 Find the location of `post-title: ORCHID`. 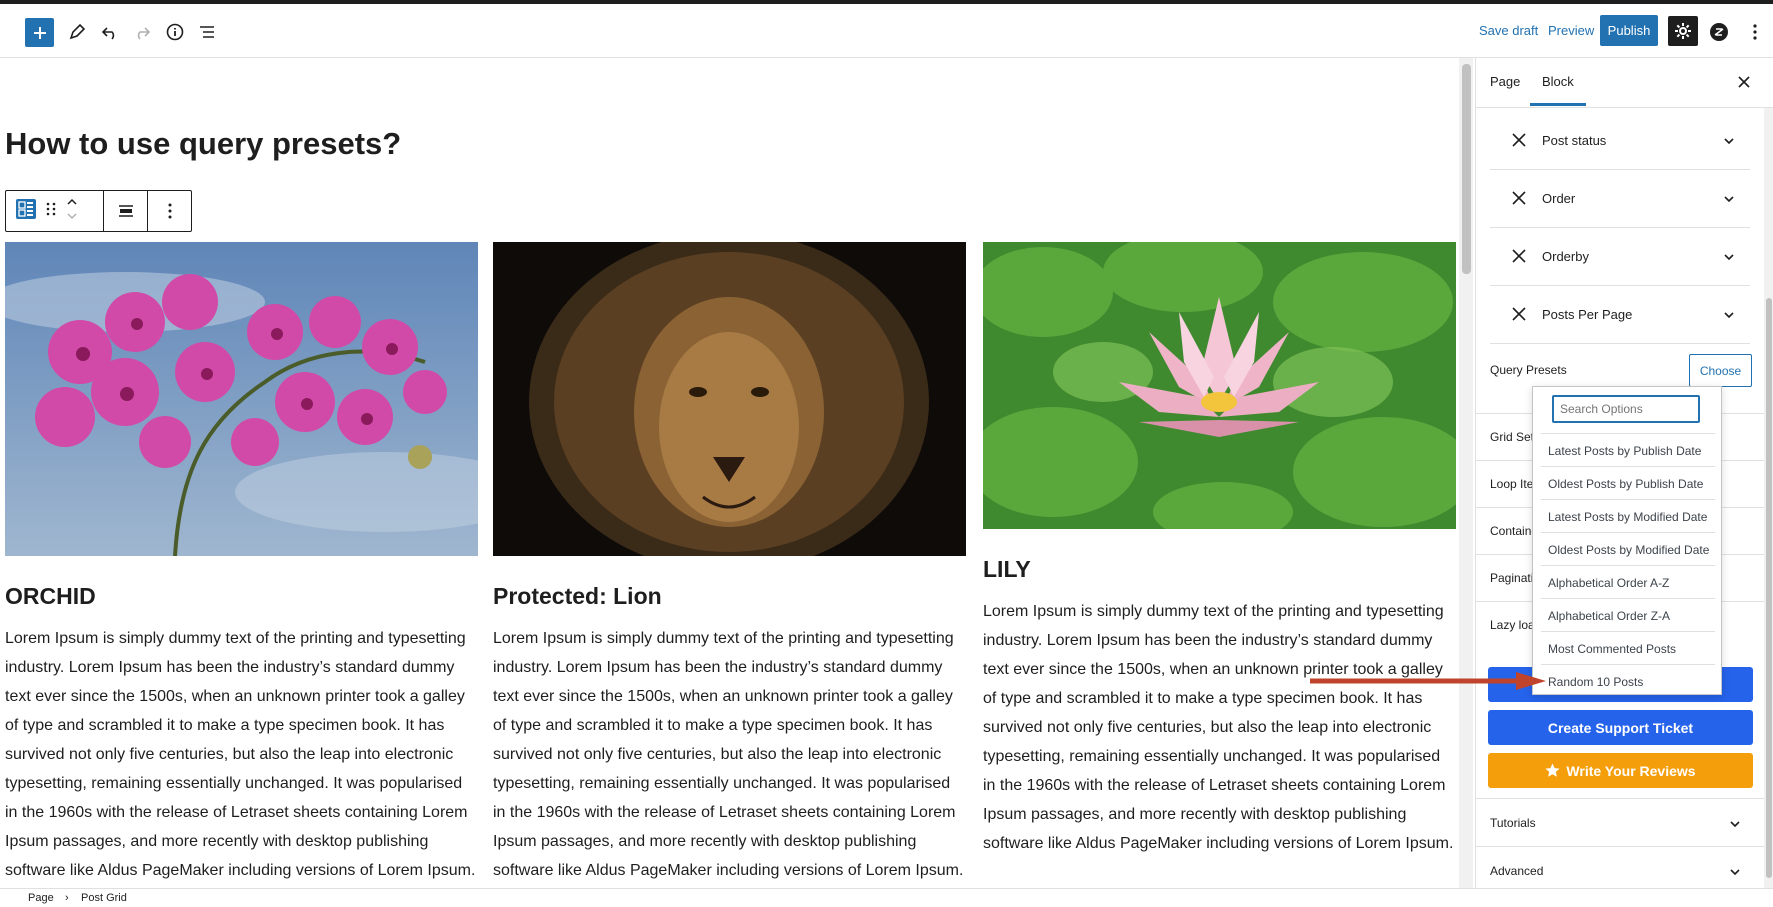

post-title: ORCHID is located at coordinates (241, 596).